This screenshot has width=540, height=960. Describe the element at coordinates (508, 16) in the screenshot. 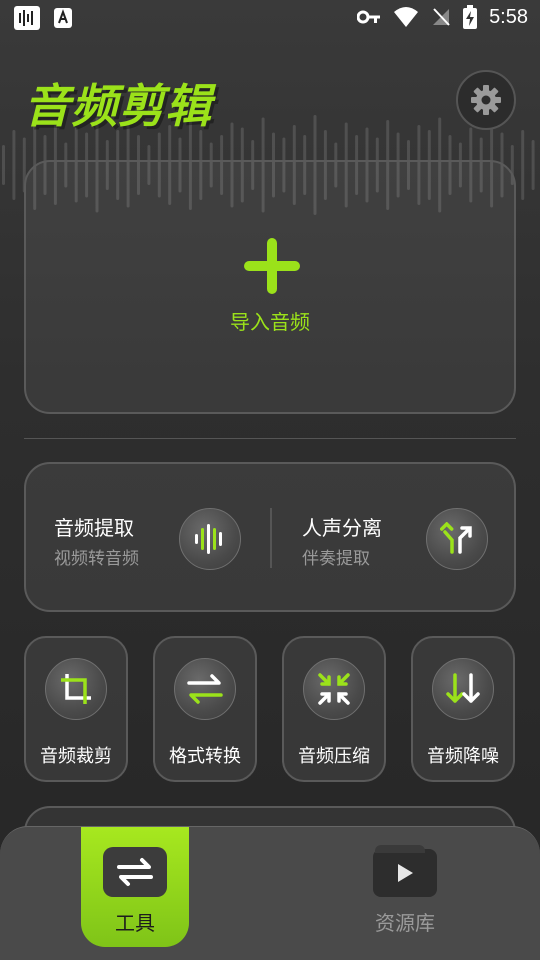

I see `clock: 5:58` at that location.